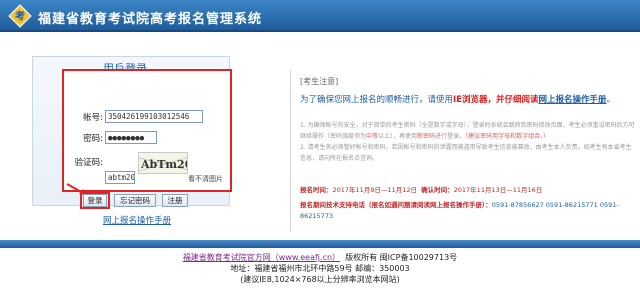 The image size is (640, 290). I want to click on notice-ie-text: IE浏览器, so click(470, 100).